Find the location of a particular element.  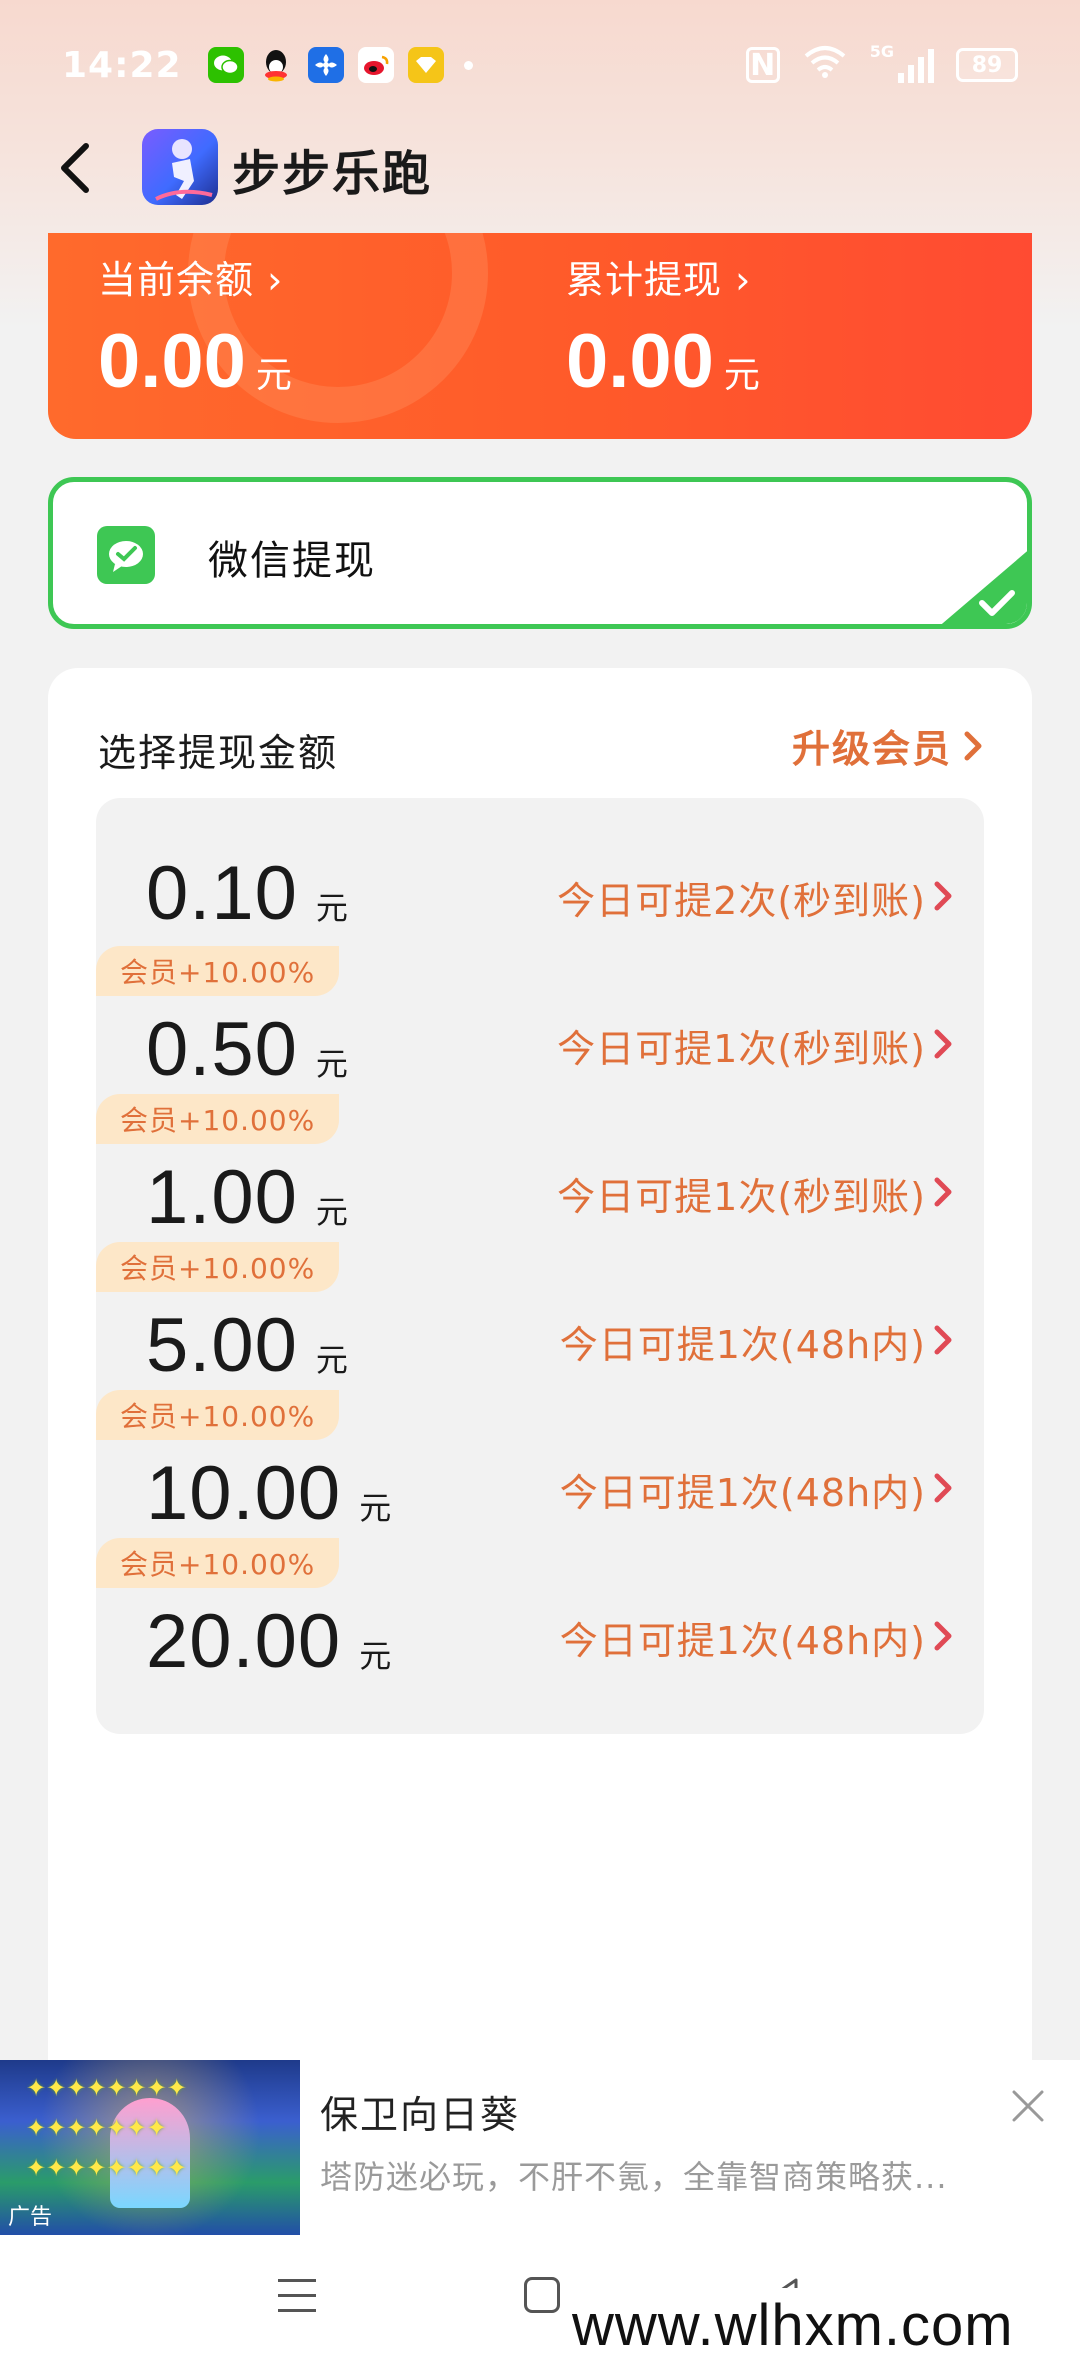

wechat-notification-icon is located at coordinates (225, 65).